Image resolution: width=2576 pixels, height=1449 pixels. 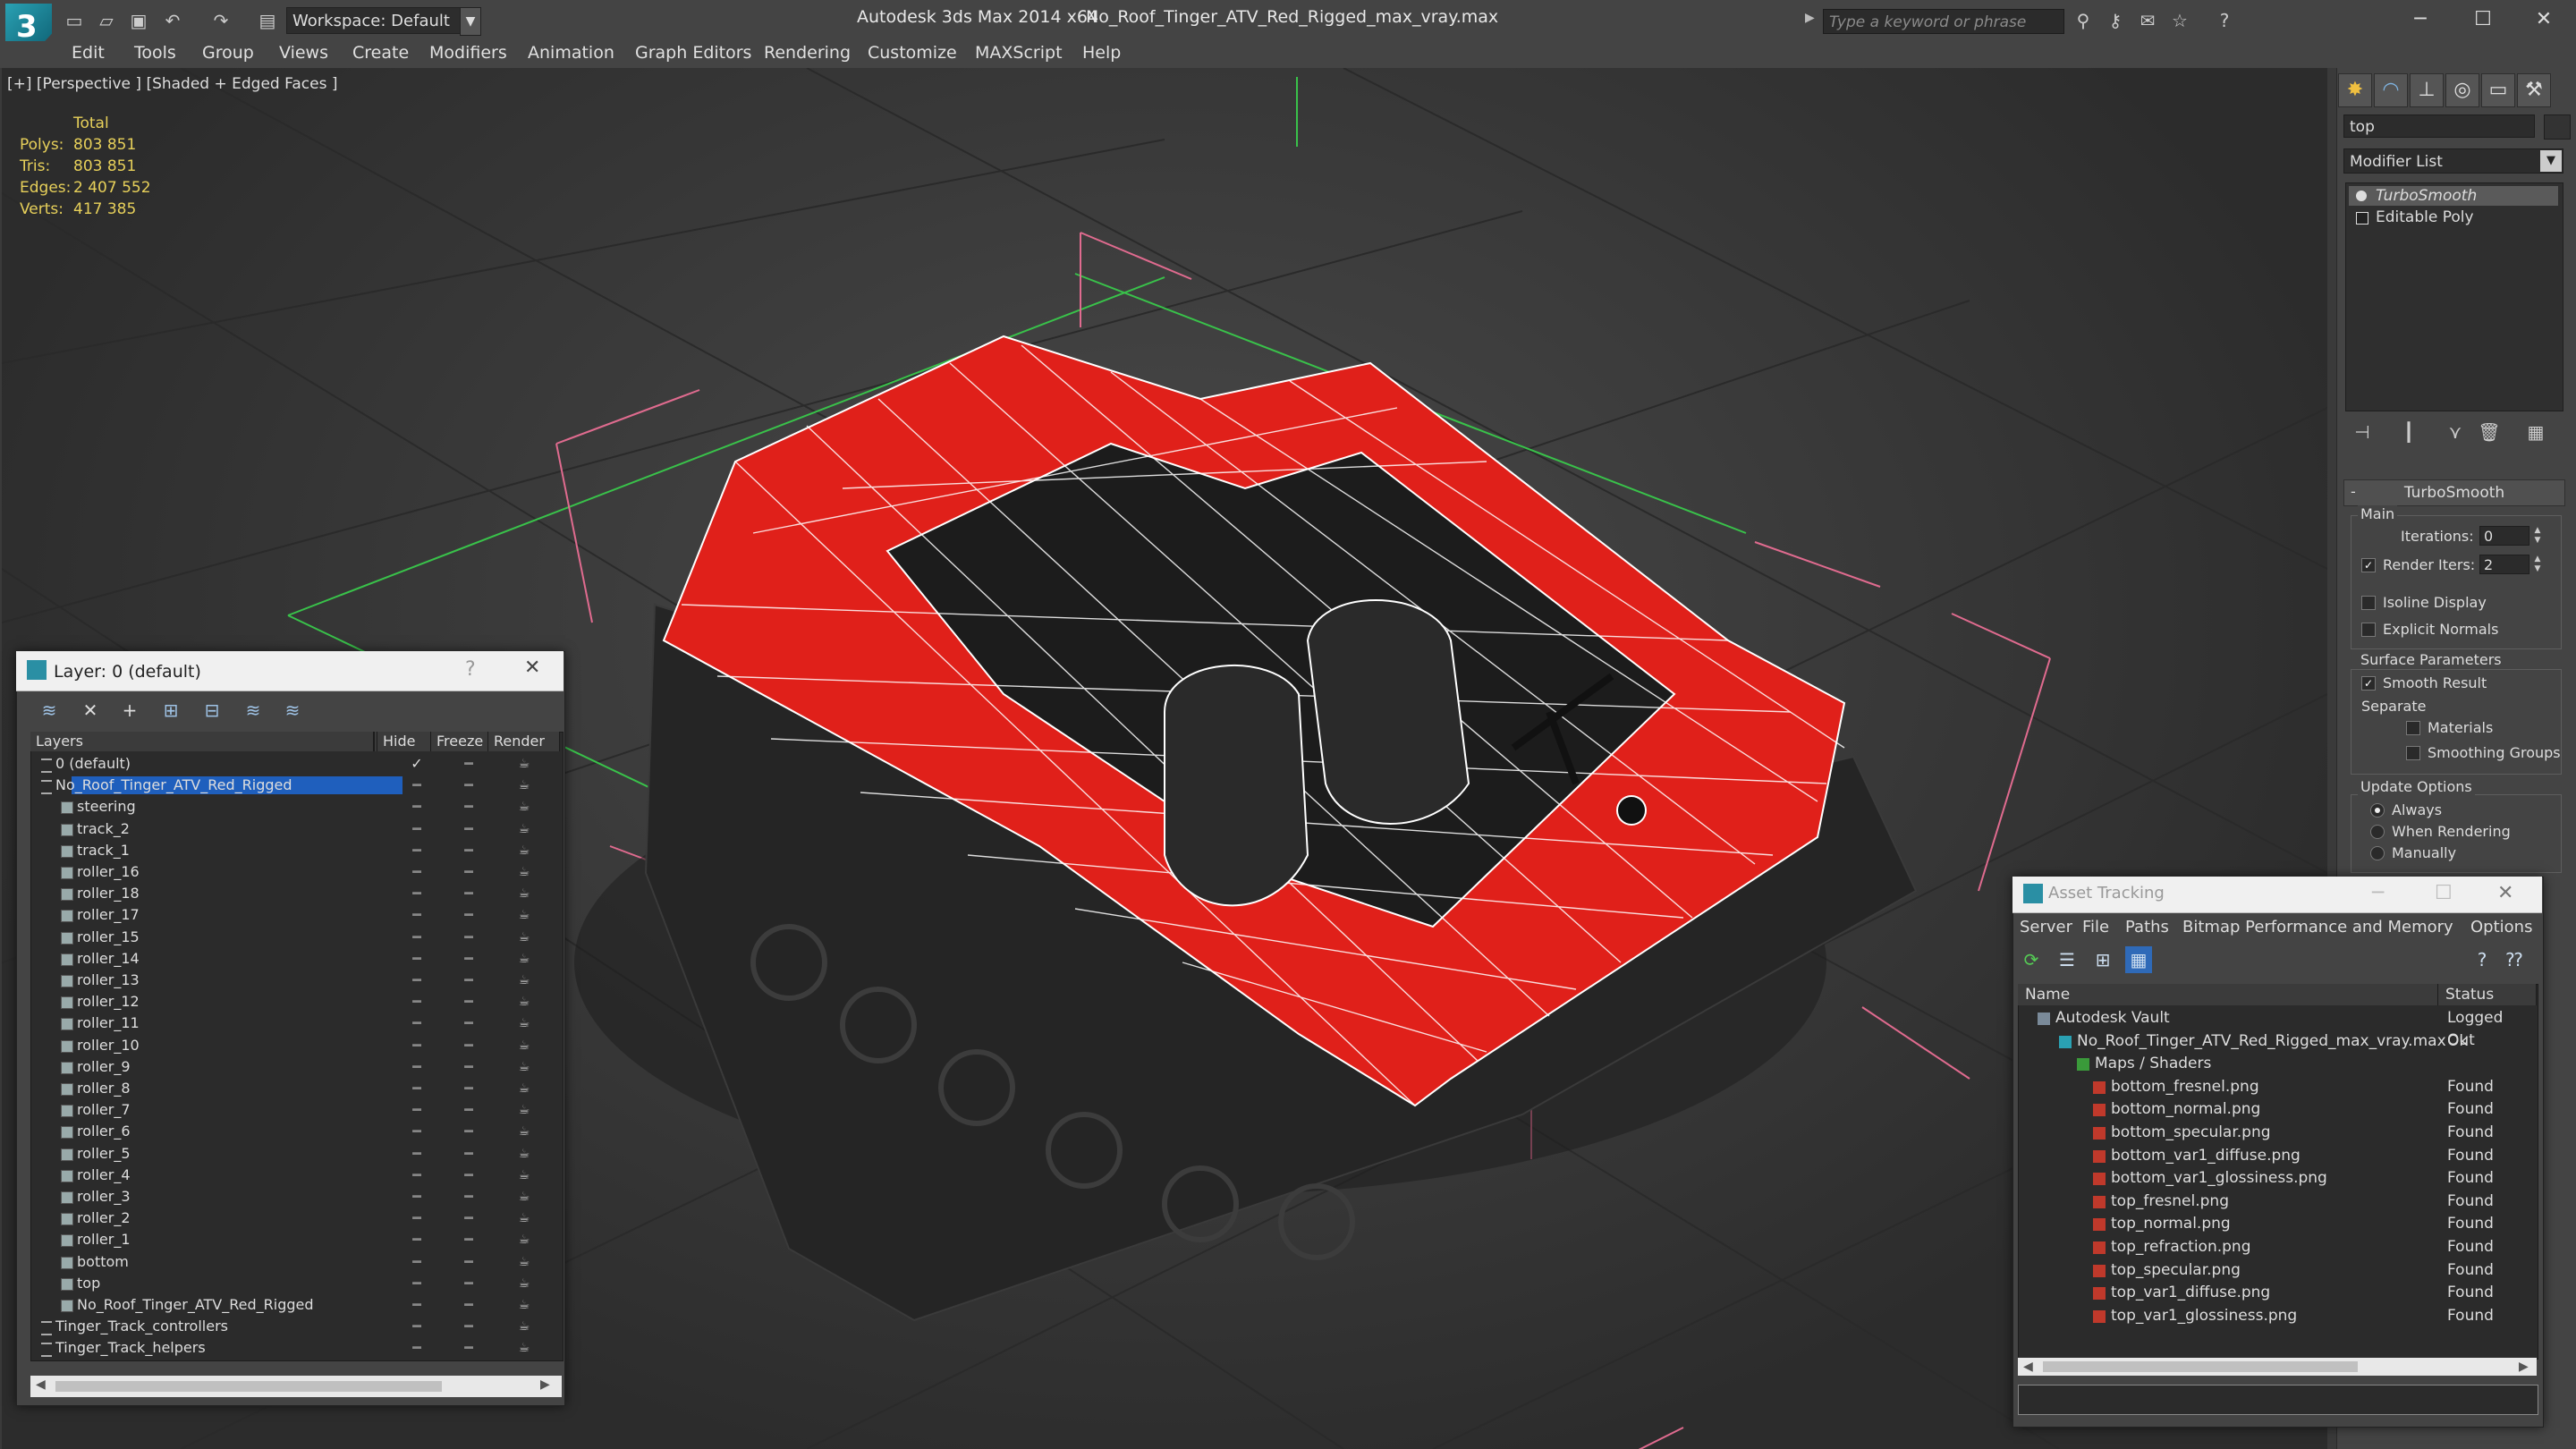 I want to click on configure-sets-icon: ▦, so click(x=2536, y=432).